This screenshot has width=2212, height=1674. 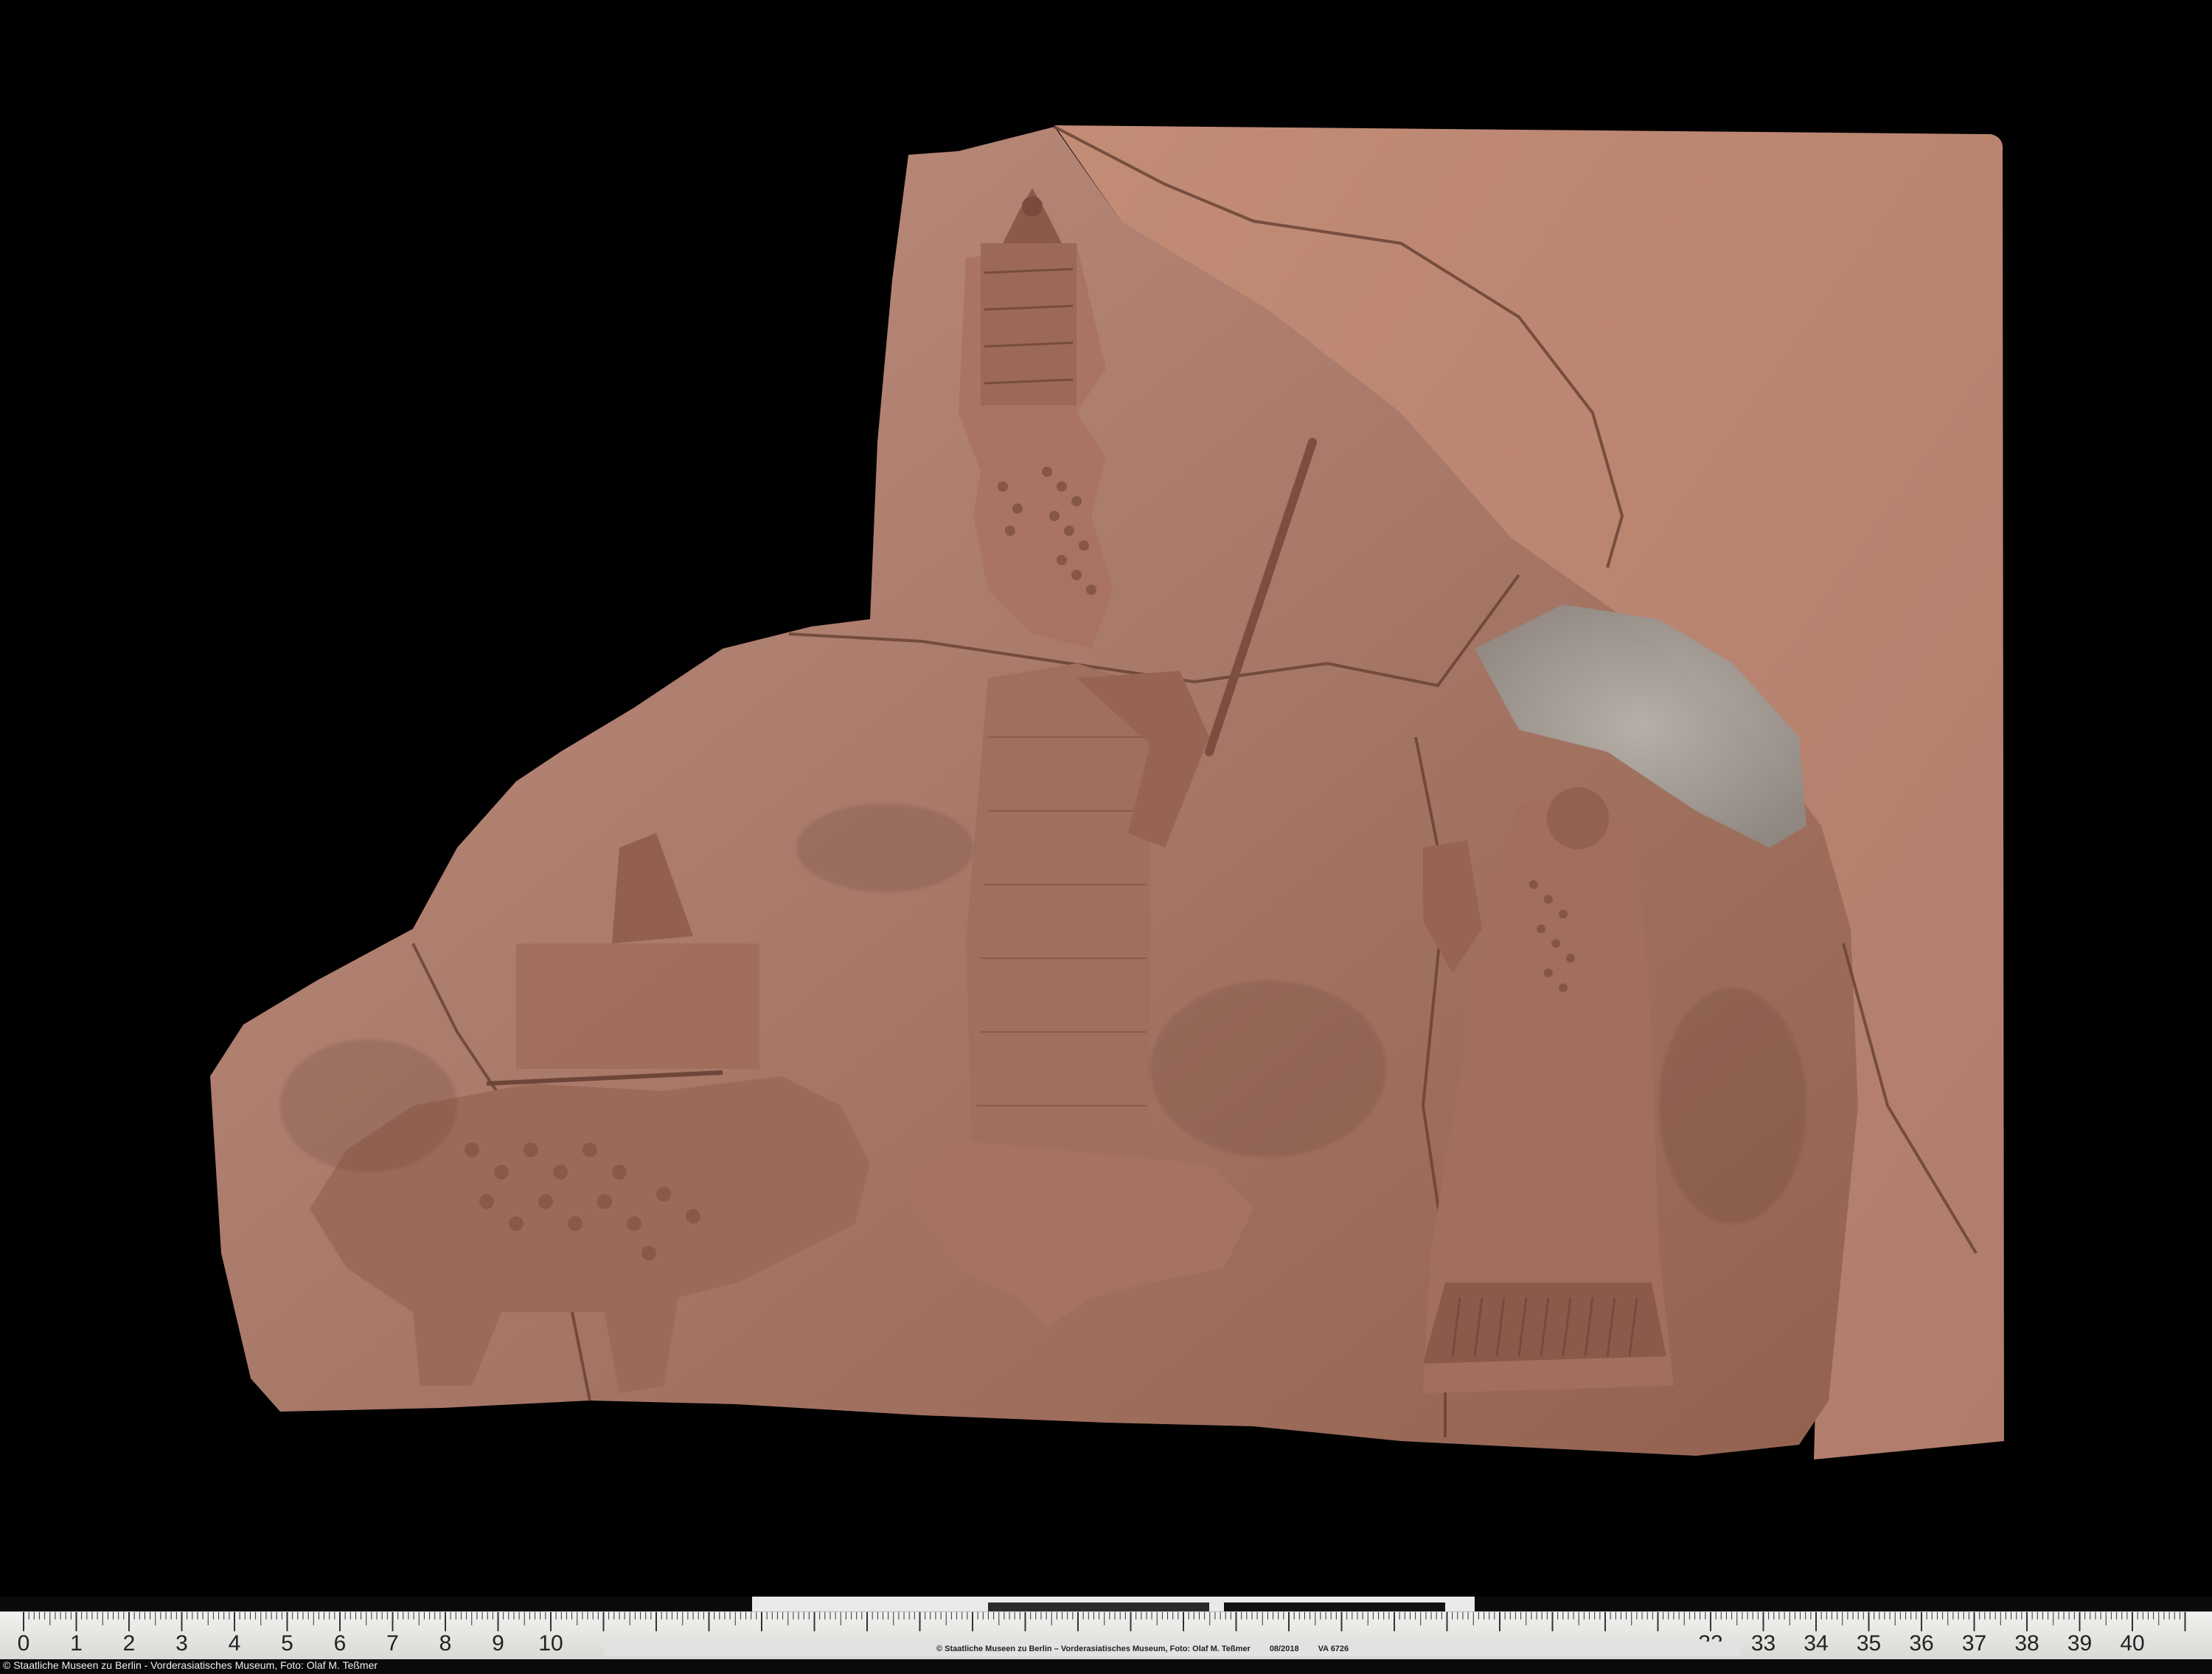 I want to click on ruler-number: 5, so click(x=287, y=1643).